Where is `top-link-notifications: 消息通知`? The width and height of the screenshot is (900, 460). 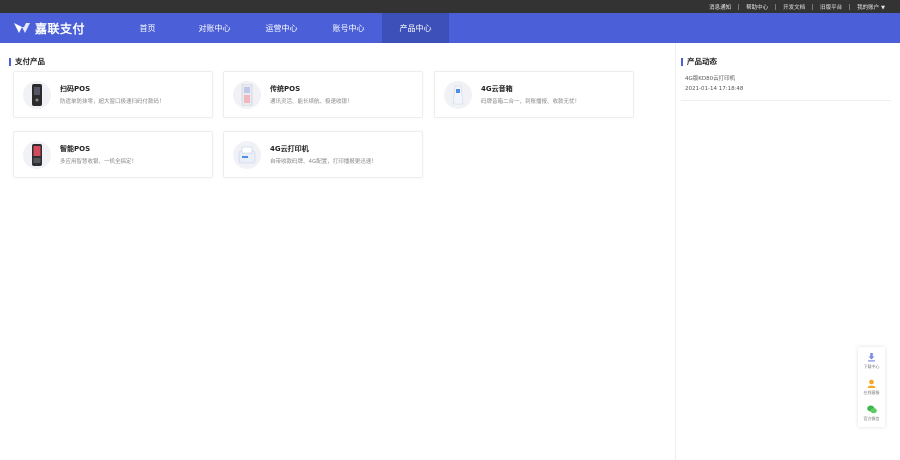
top-link-notifications: 消息通知 is located at coordinates (720, 7).